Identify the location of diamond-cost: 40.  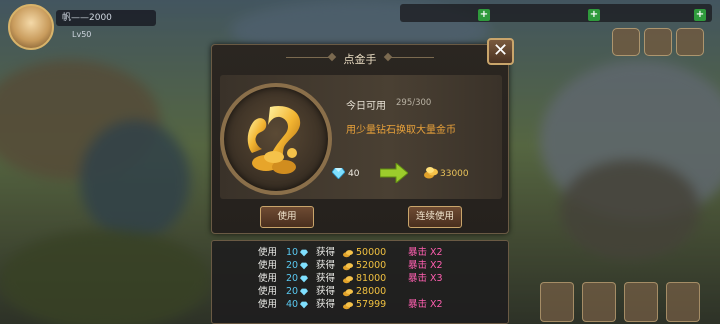
(354, 174).